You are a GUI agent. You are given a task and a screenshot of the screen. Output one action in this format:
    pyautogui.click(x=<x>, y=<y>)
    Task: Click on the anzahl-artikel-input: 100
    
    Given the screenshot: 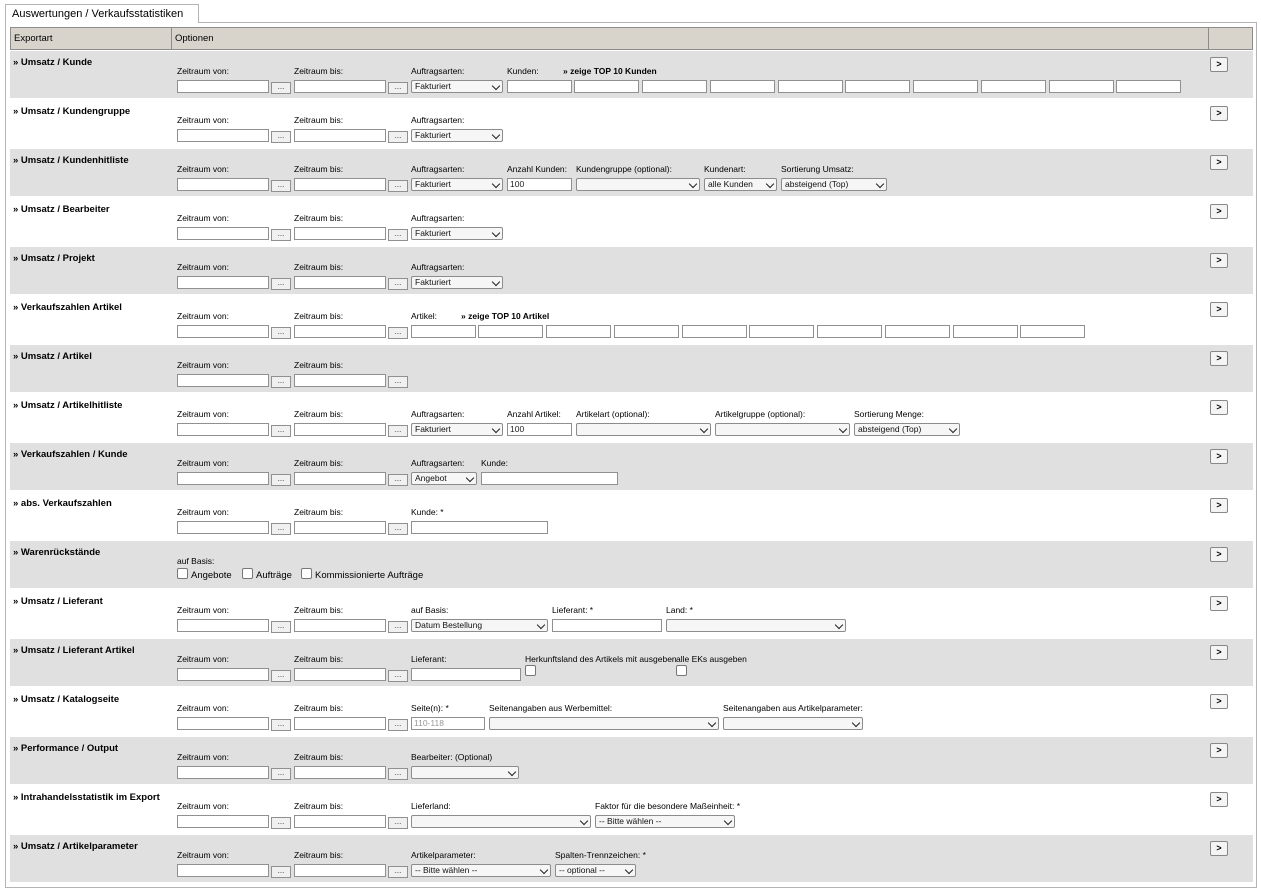 What is the action you would take?
    pyautogui.click(x=539, y=429)
    